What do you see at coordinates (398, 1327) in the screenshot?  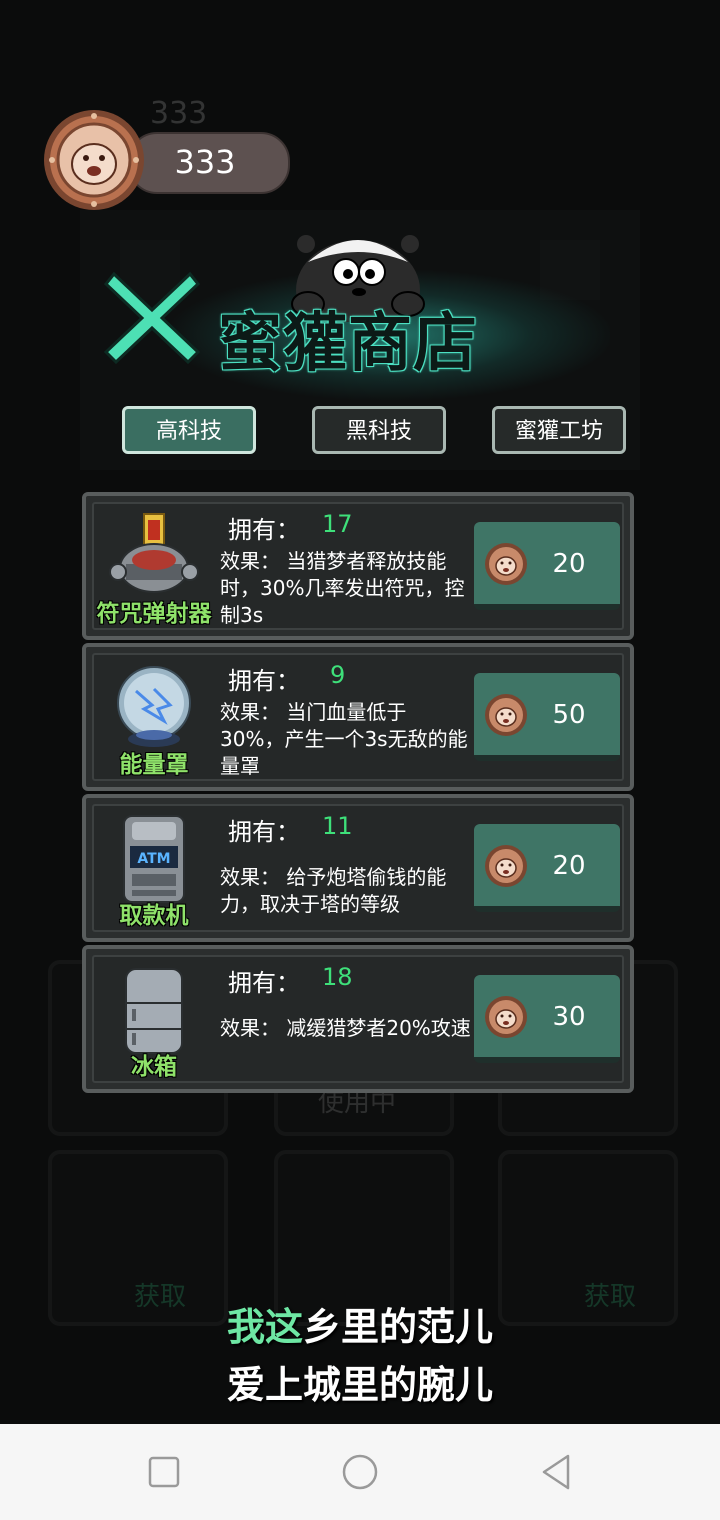 I see `subtitle-rest: 乡里的范儿` at bounding box center [398, 1327].